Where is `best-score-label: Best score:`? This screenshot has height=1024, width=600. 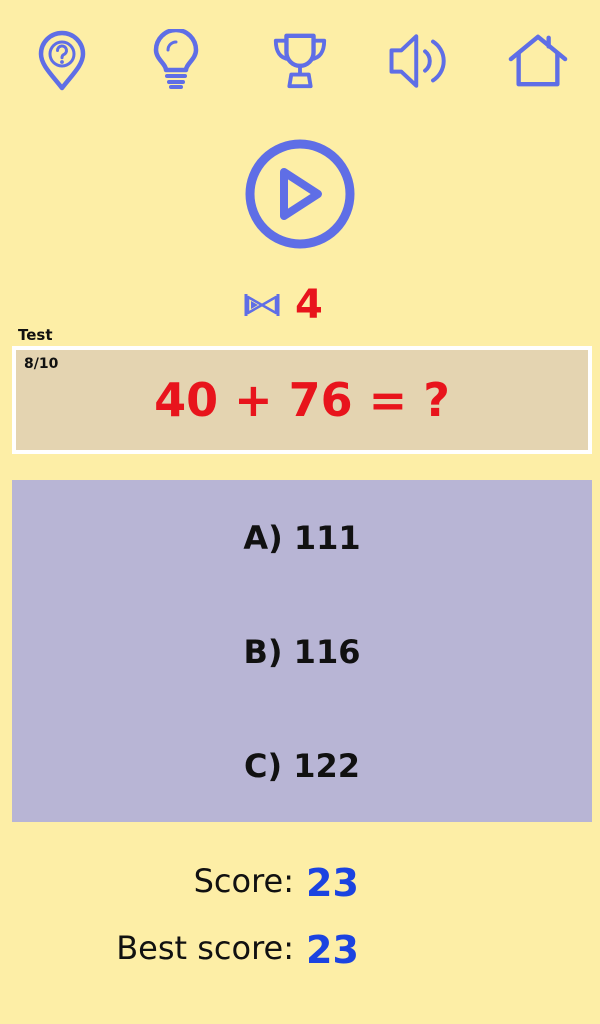
best-score-label: Best score: is located at coordinates (205, 948).